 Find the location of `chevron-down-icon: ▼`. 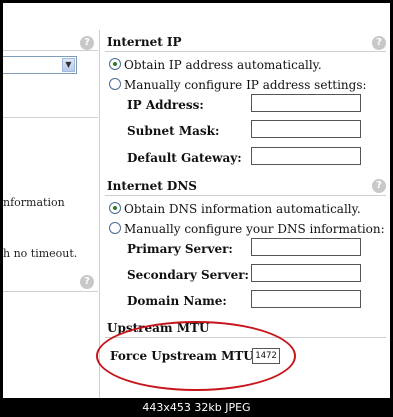

chevron-down-icon: ▼ is located at coordinates (68, 65).